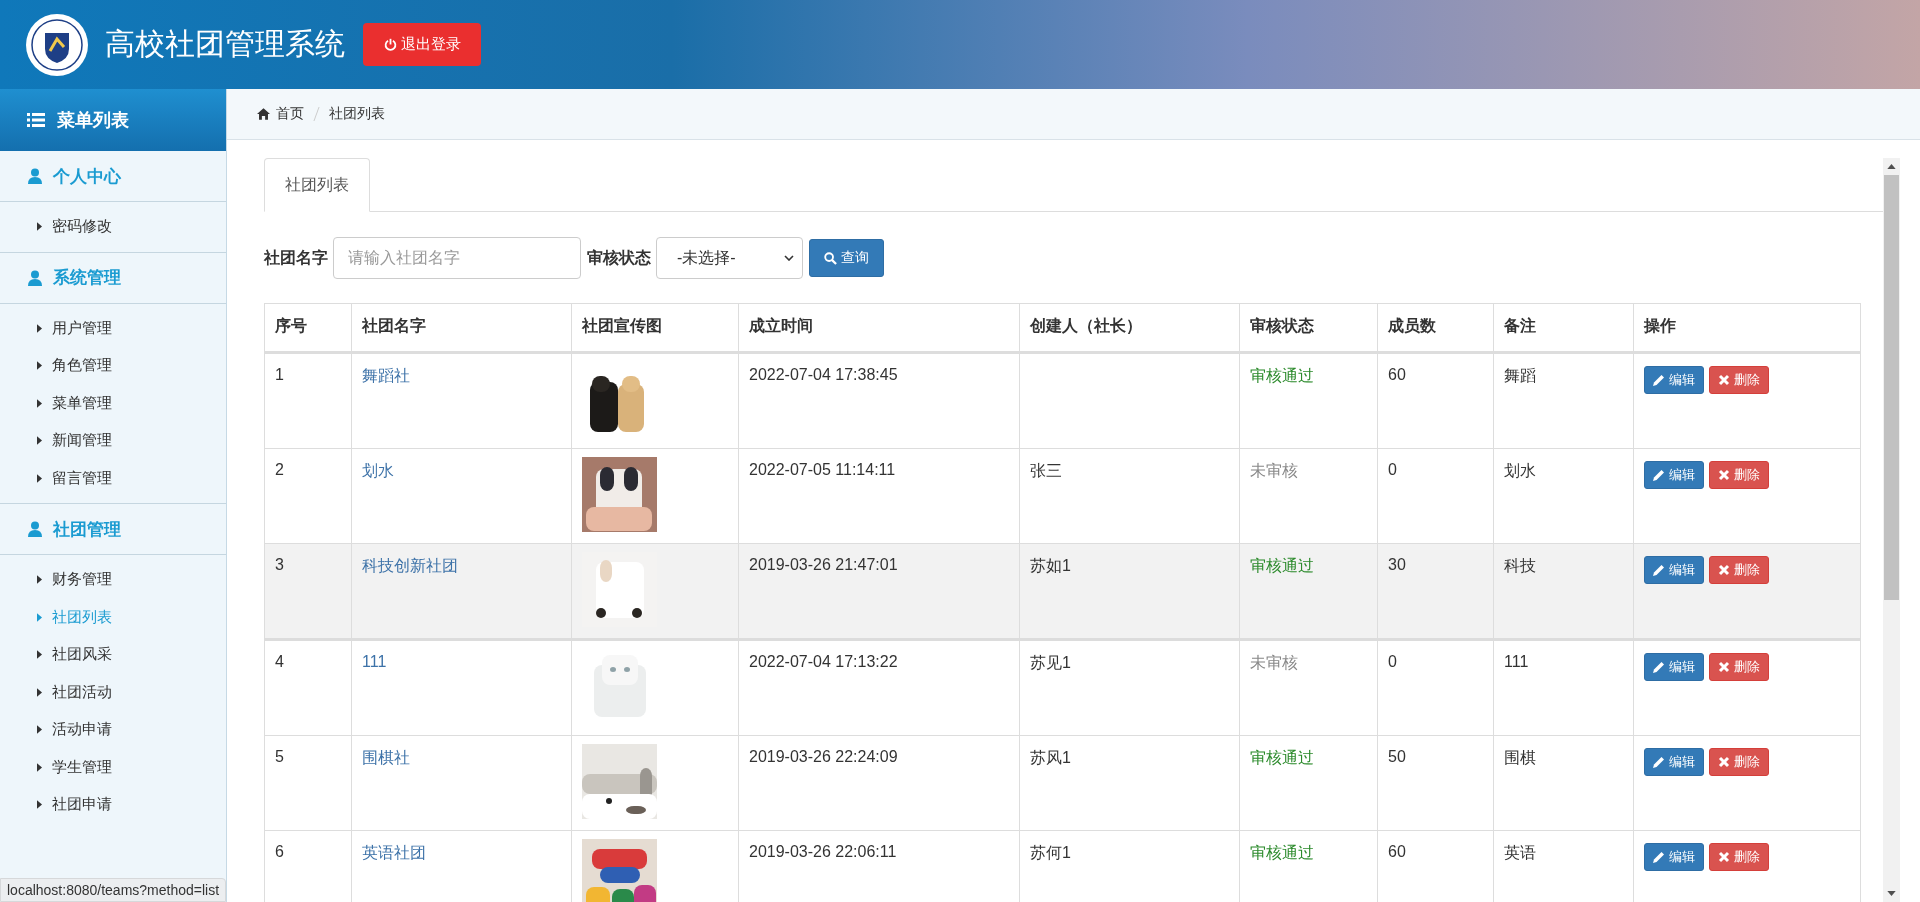 The width and height of the screenshot is (1920, 902). What do you see at coordinates (386, 375) in the screenshot?
I see `club-name-link: 舞蹈社` at bounding box center [386, 375].